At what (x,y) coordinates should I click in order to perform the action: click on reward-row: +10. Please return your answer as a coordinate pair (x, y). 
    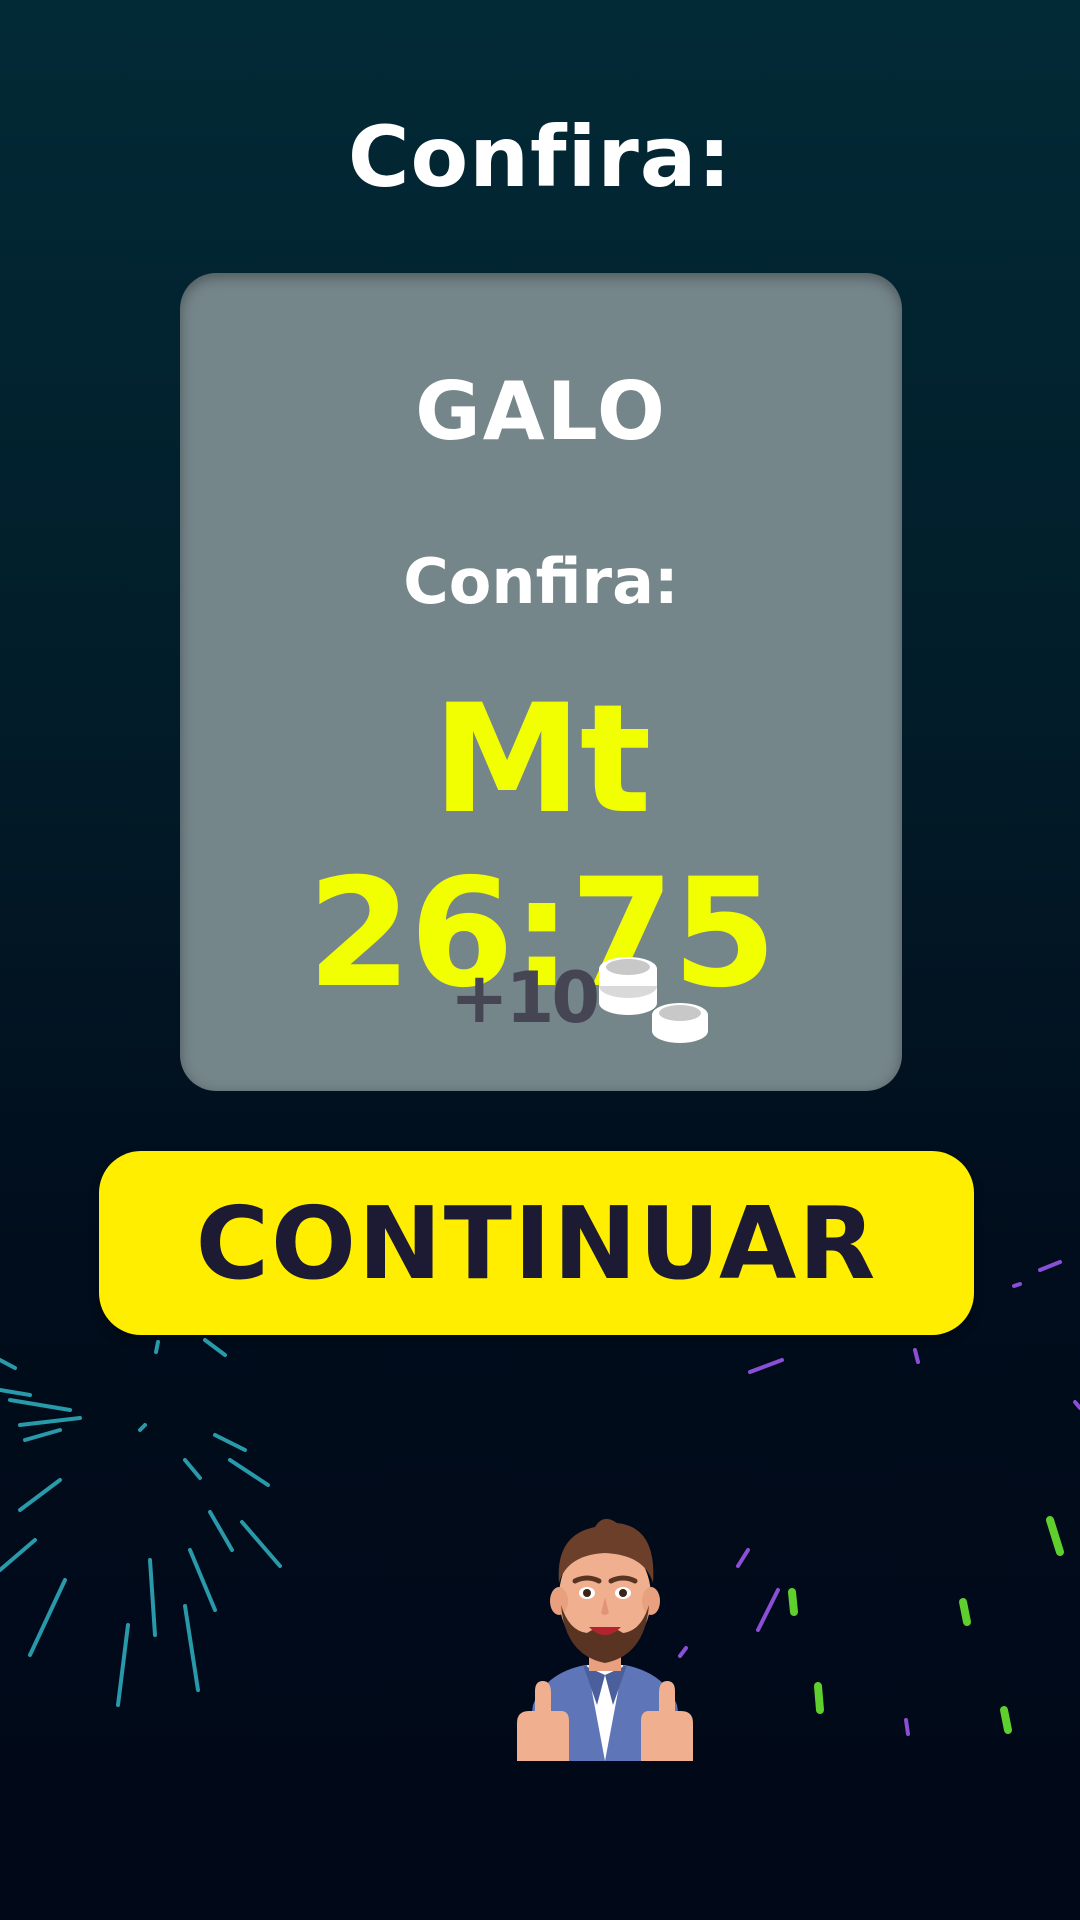
    Looking at the image, I should click on (541, 996).